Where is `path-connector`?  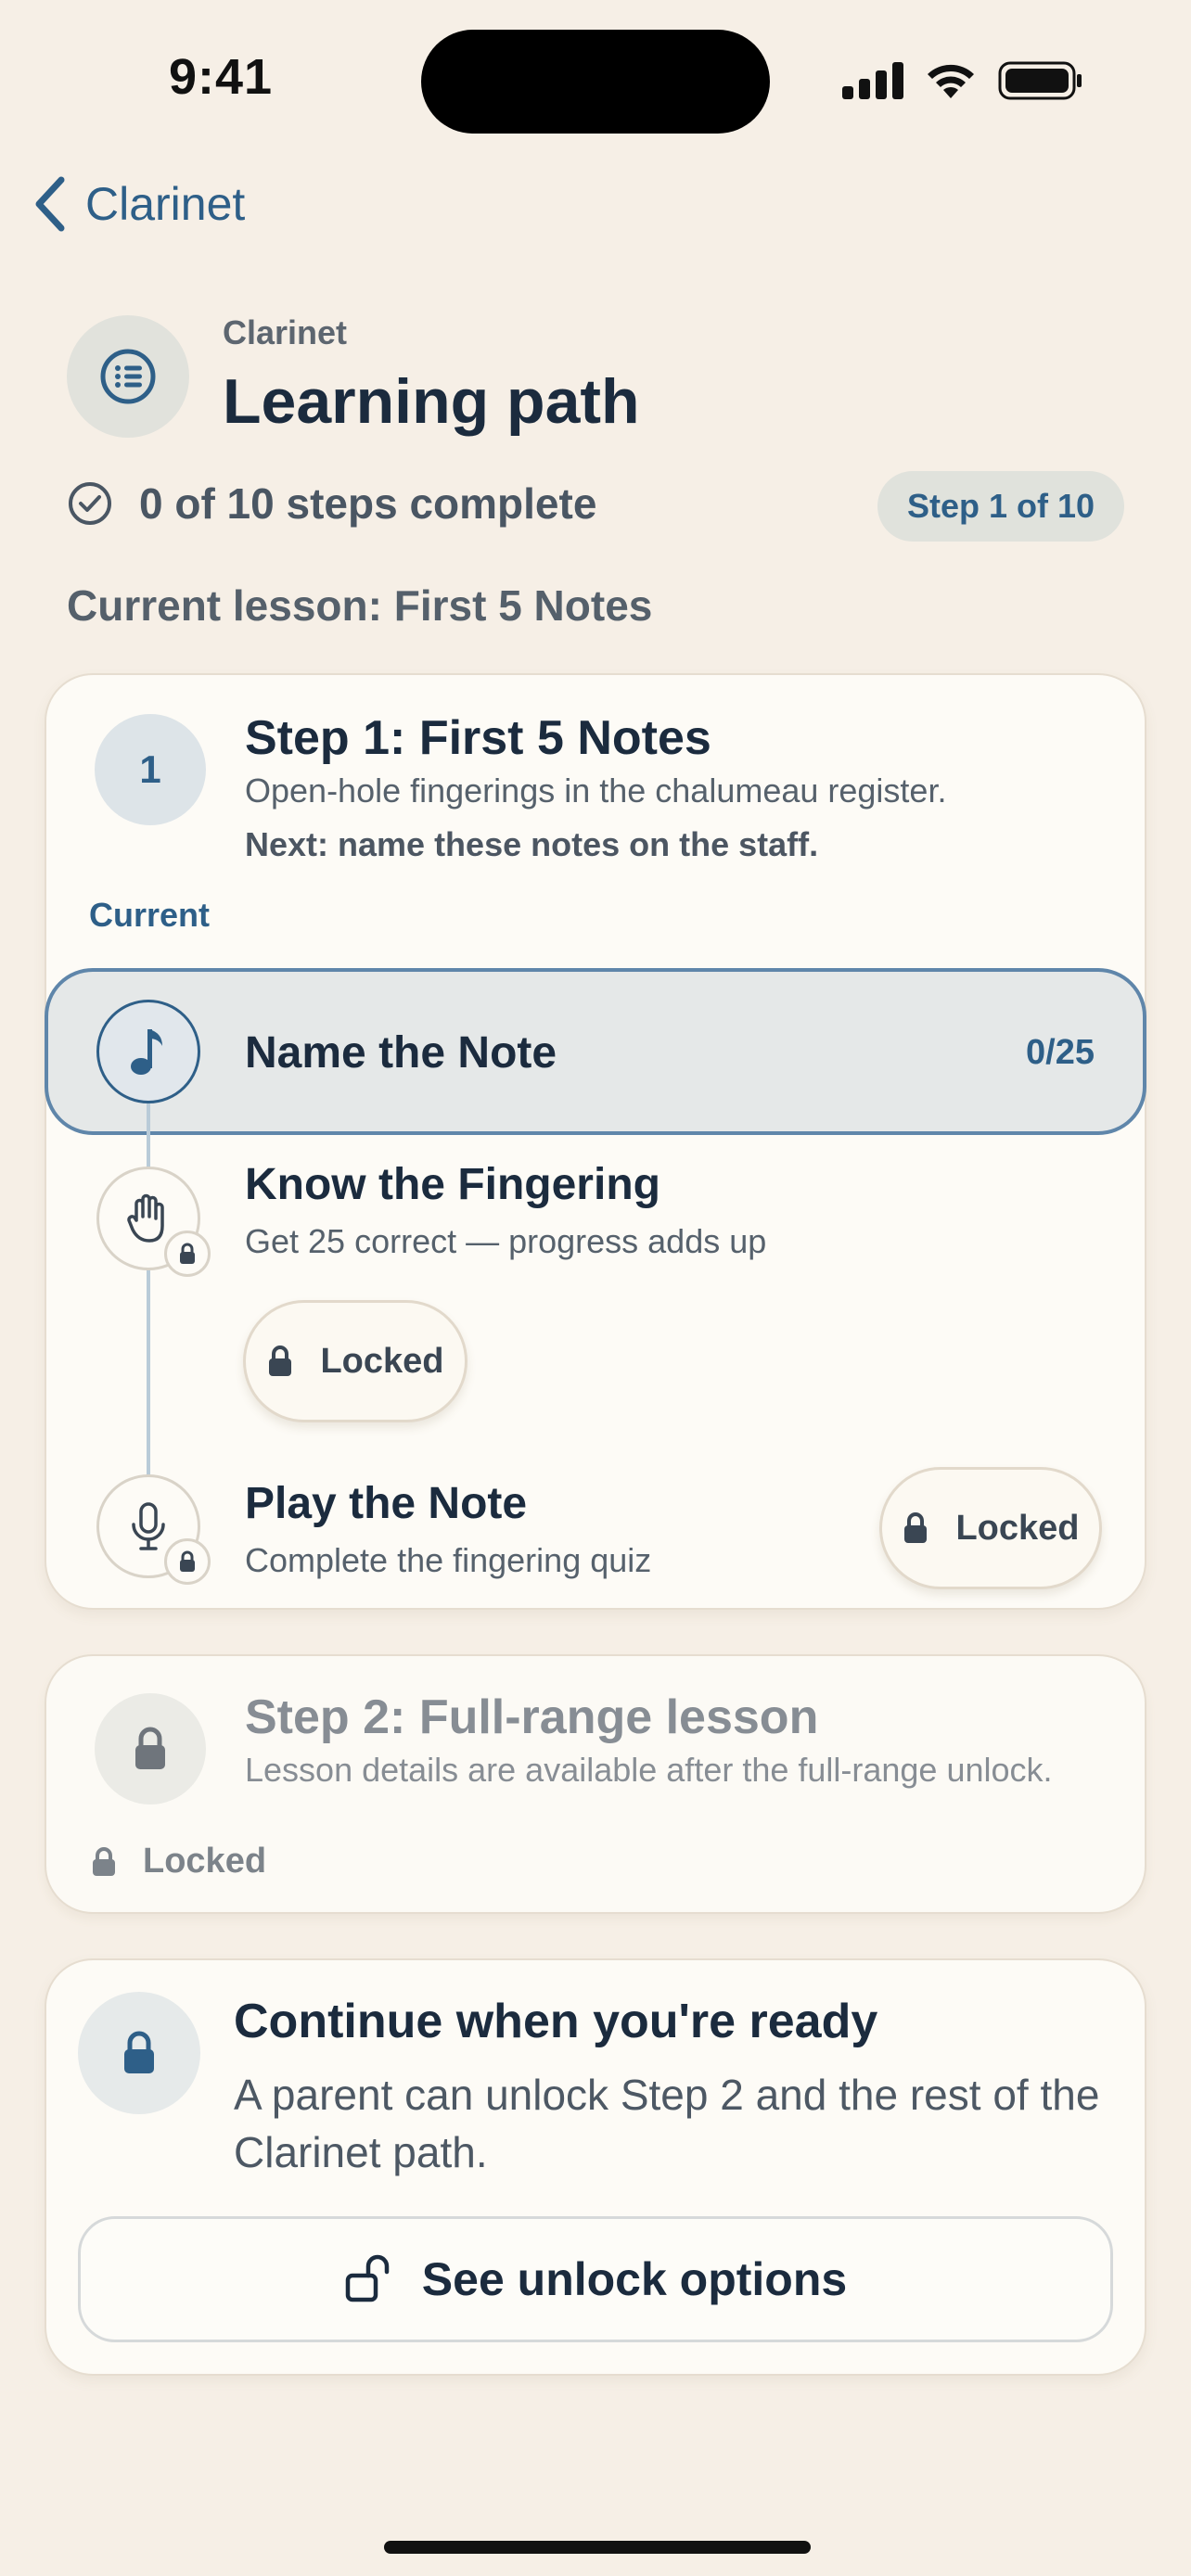
path-connector is located at coordinates (148, 1298).